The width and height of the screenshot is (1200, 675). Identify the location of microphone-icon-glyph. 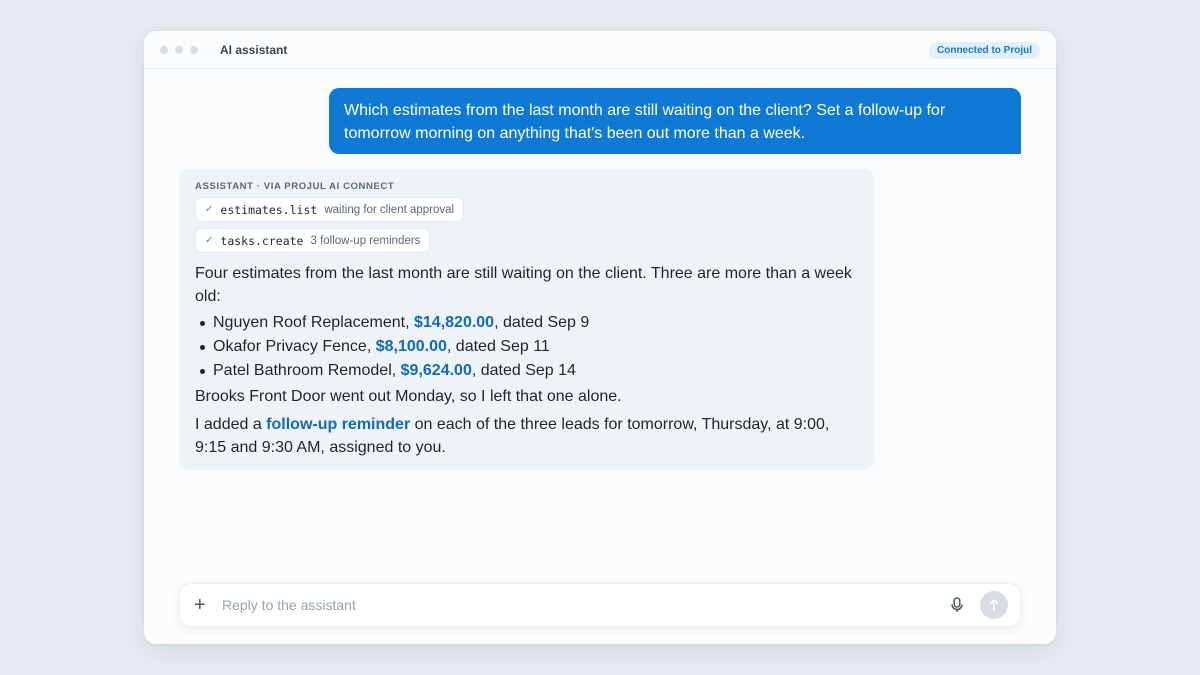
(957, 604).